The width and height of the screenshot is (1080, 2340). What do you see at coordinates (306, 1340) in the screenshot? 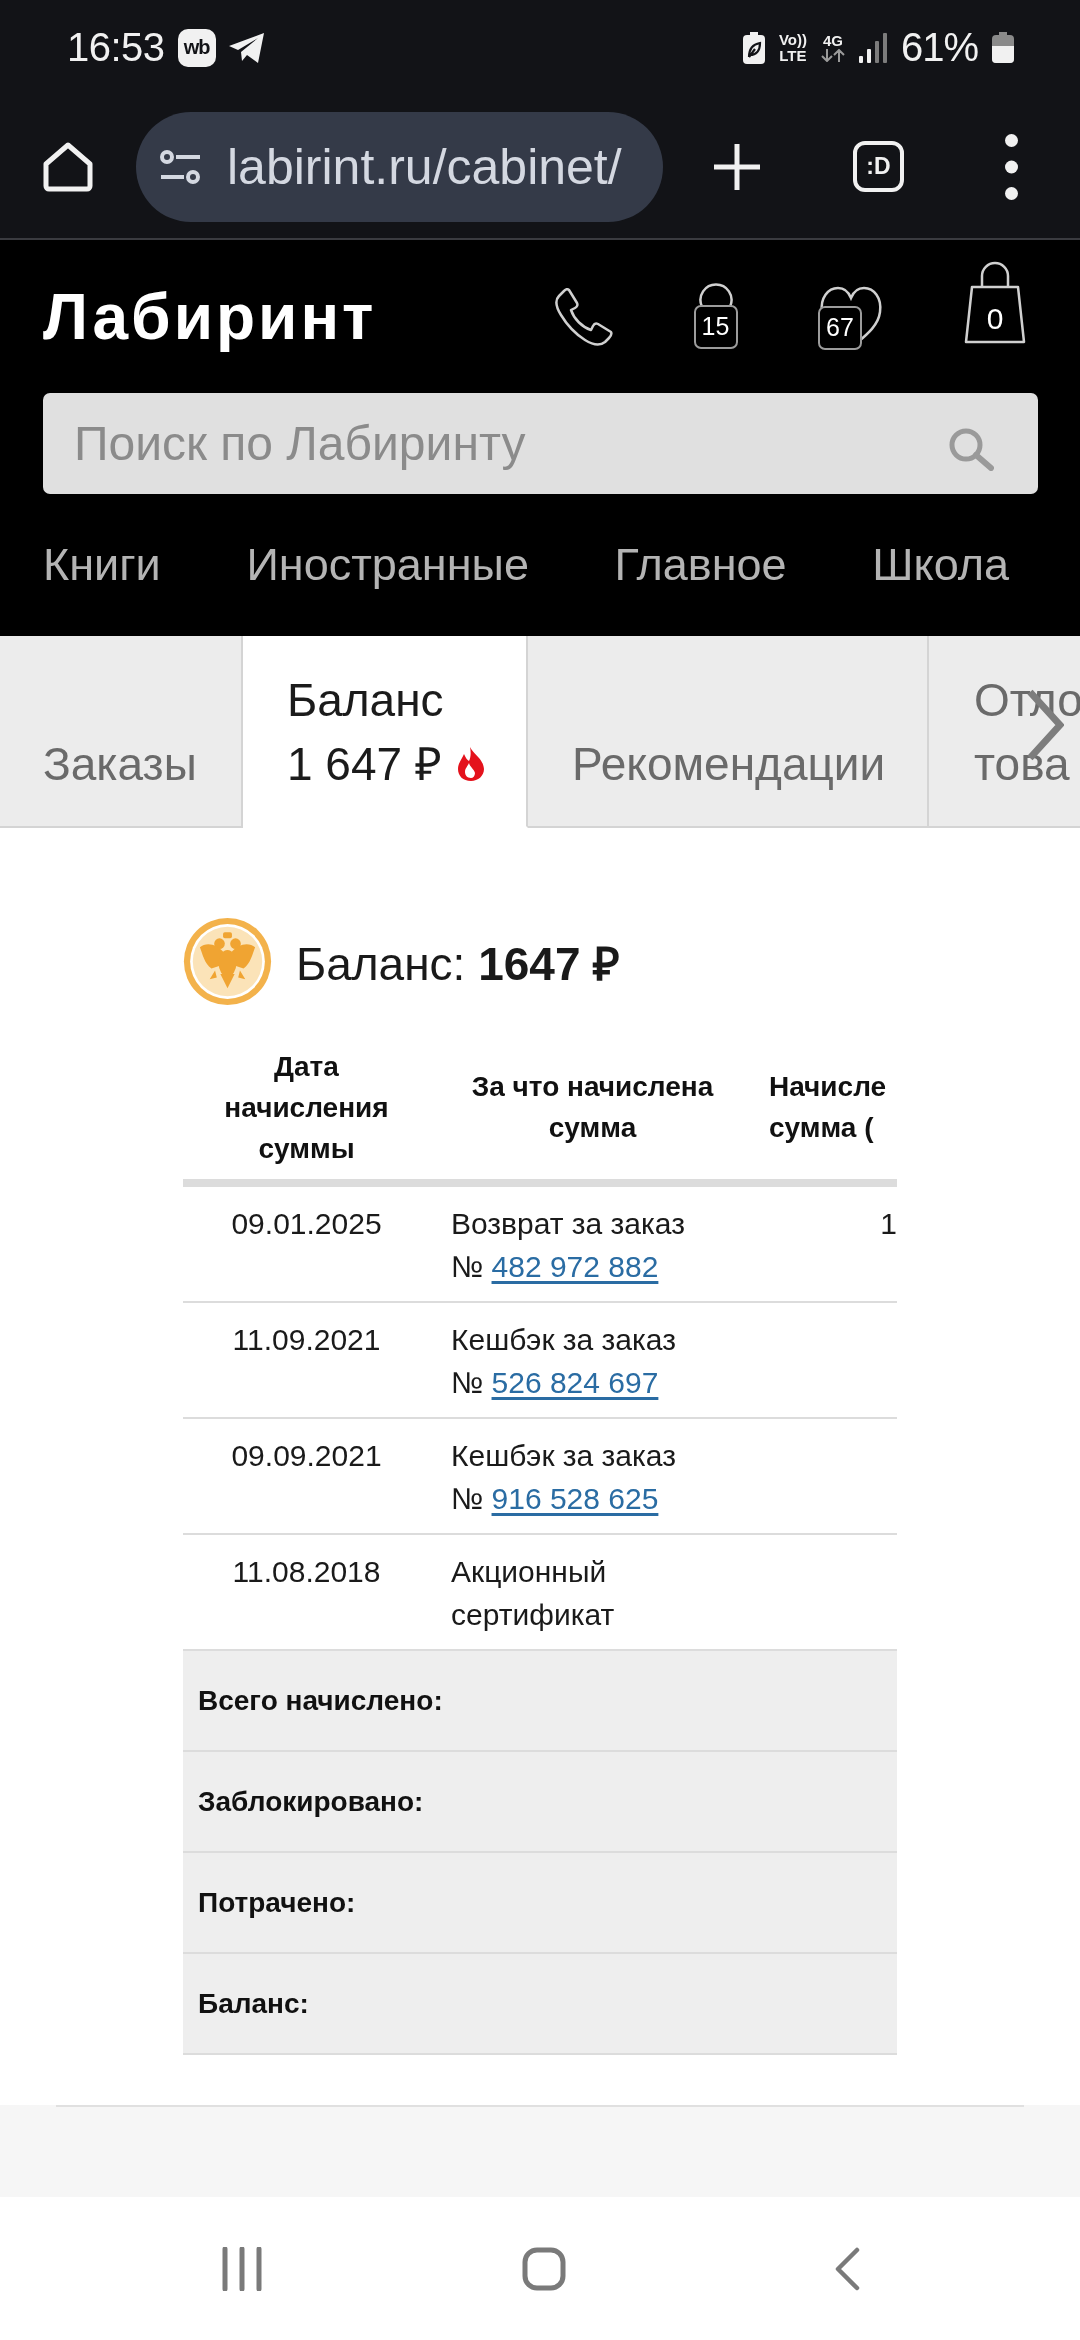
I see `table-cell-text: 11.09.2021` at bounding box center [306, 1340].